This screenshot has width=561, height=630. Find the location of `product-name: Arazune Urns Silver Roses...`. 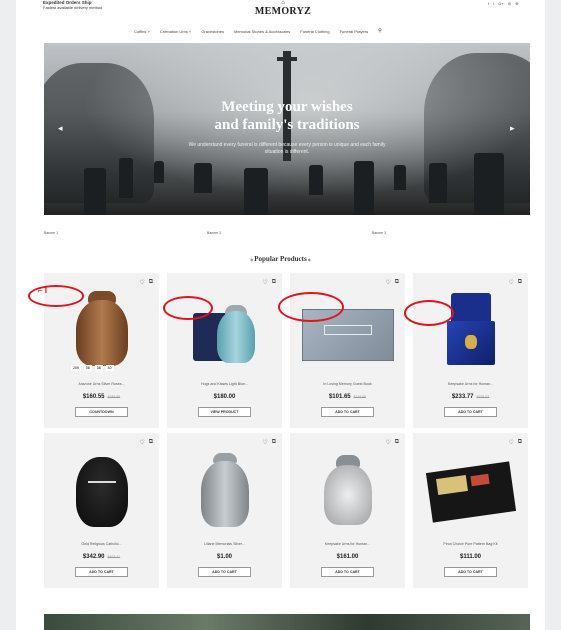

product-name: Arazune Urns Silver Roses... is located at coordinates (101, 384).